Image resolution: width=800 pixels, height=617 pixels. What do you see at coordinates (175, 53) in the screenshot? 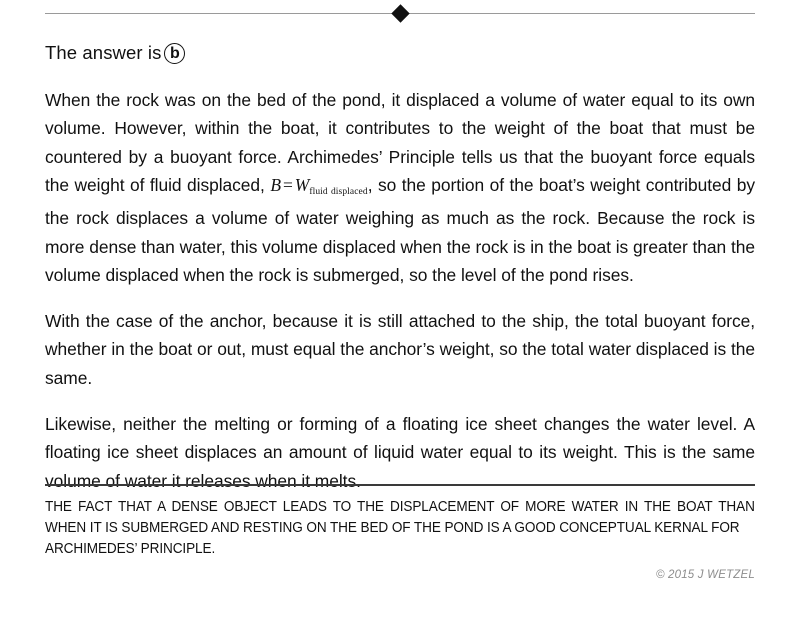
I see `answer-choice-badge: b` at bounding box center [175, 53].